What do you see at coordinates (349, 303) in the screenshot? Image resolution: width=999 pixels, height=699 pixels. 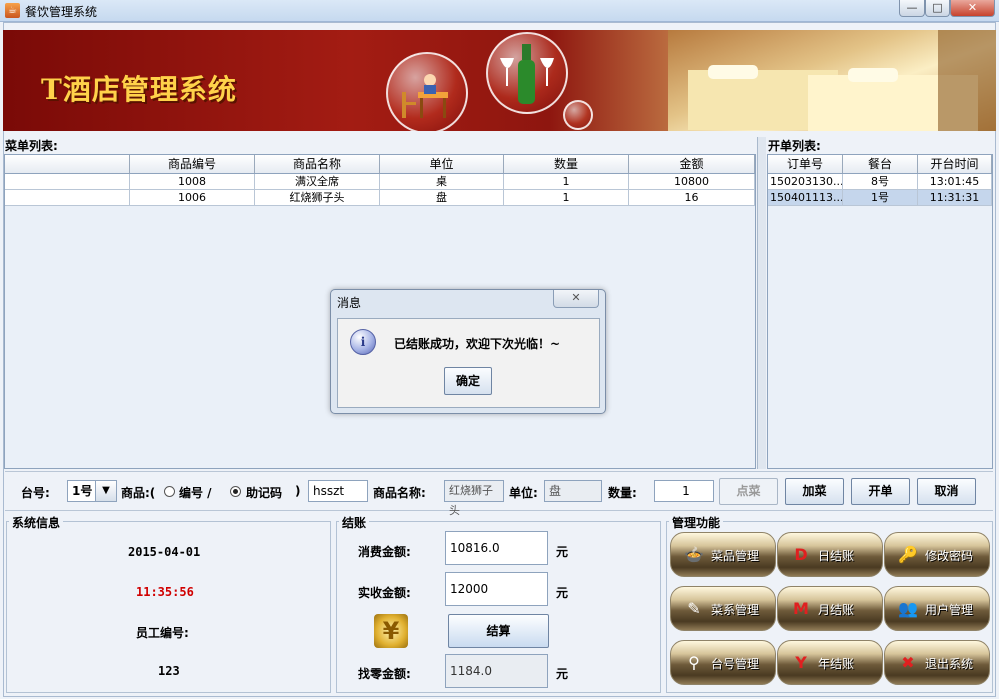 I see `dialog-title: 消息` at bounding box center [349, 303].